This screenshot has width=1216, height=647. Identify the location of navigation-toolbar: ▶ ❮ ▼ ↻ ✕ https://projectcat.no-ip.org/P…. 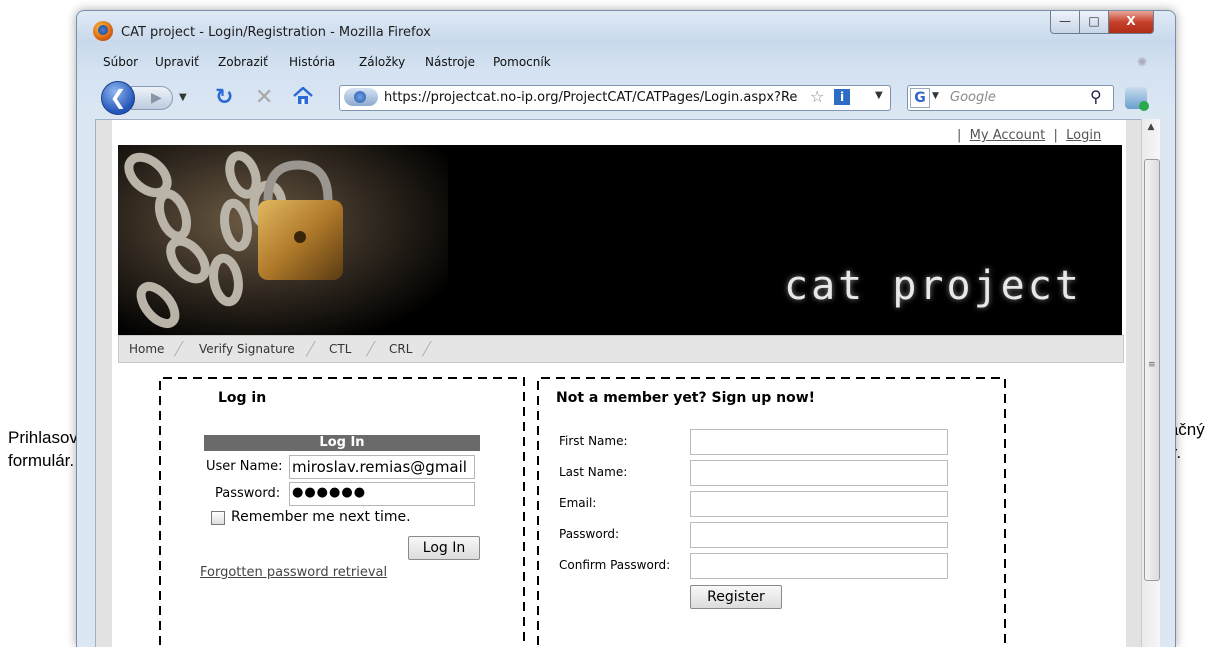
(626, 97).